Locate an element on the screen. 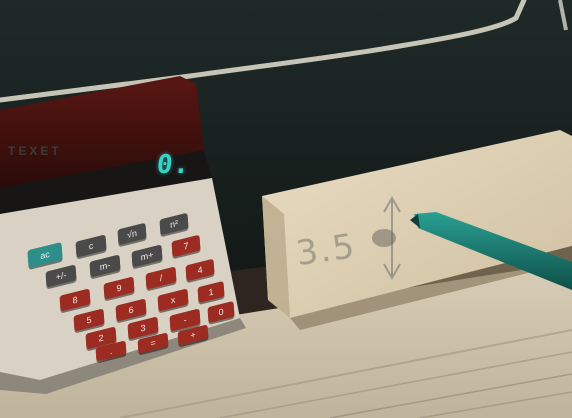  calculator-brand: TEXET is located at coordinates (35, 151).